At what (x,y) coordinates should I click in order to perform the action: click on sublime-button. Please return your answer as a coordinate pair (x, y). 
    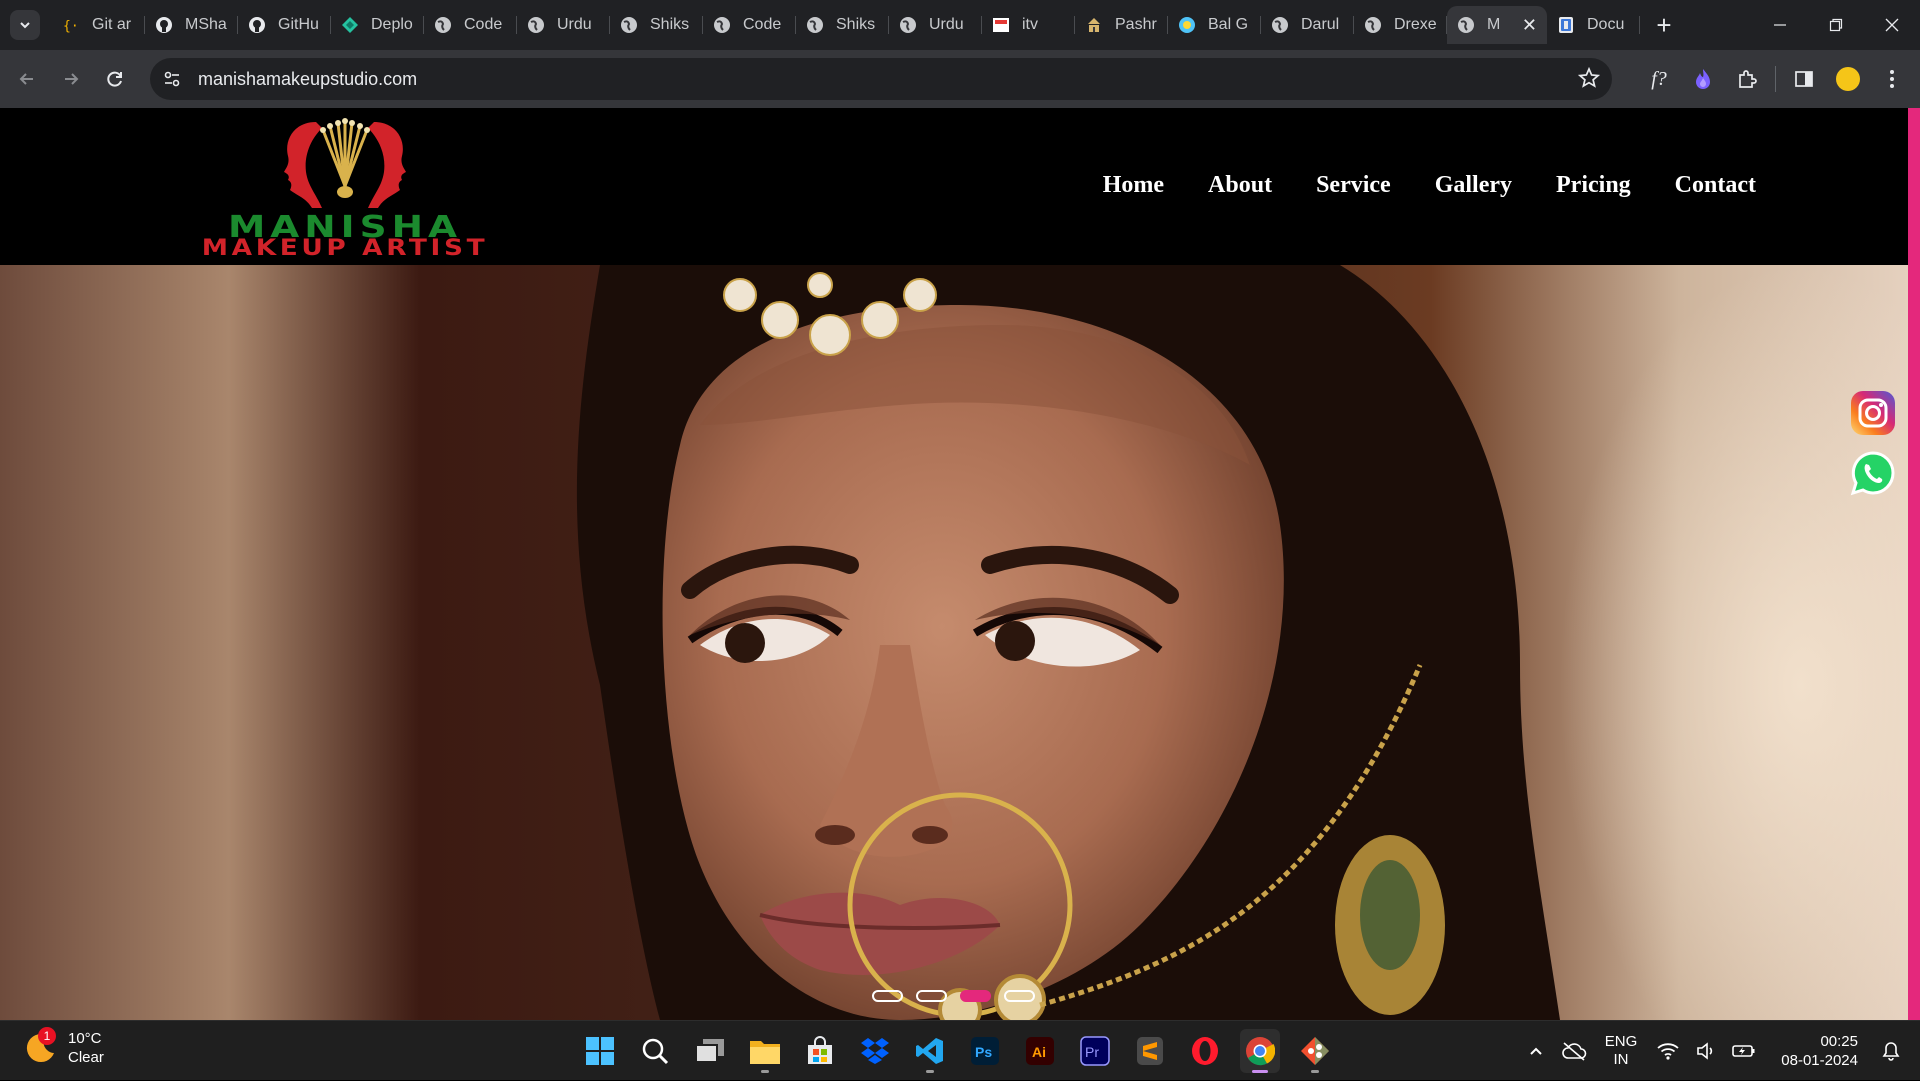
    Looking at the image, I should click on (1150, 1051).